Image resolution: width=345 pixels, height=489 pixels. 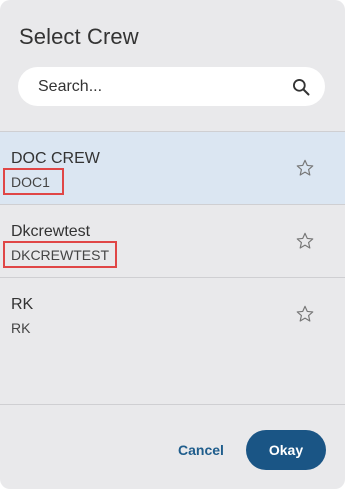 I want to click on search-icon, so click(x=301, y=87).